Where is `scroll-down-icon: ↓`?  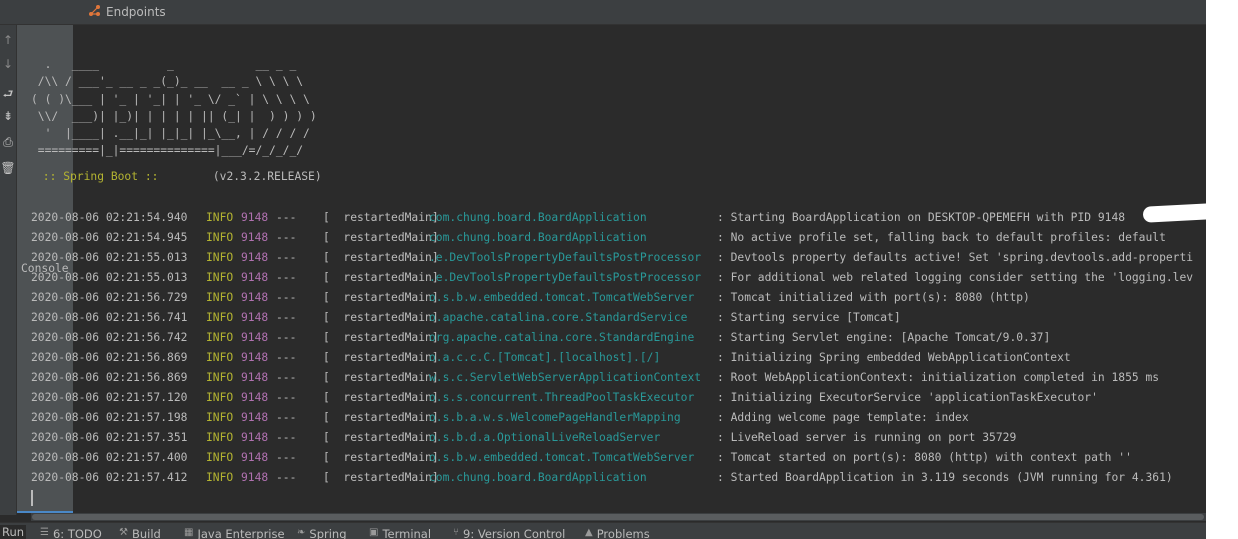
scroll-down-icon: ↓ is located at coordinates (8, 64).